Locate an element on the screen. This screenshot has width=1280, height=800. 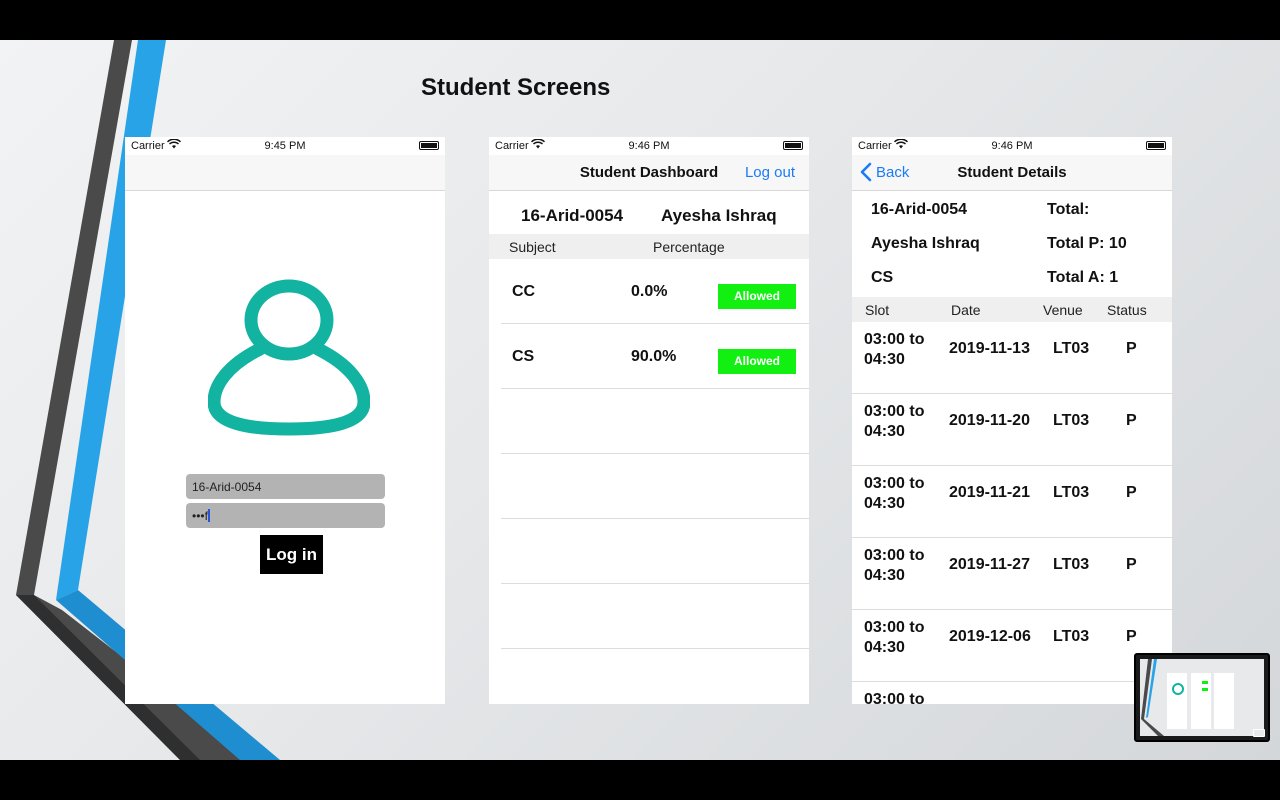
table-header: Slot Date Venue Status is located at coordinates (1012, 309).